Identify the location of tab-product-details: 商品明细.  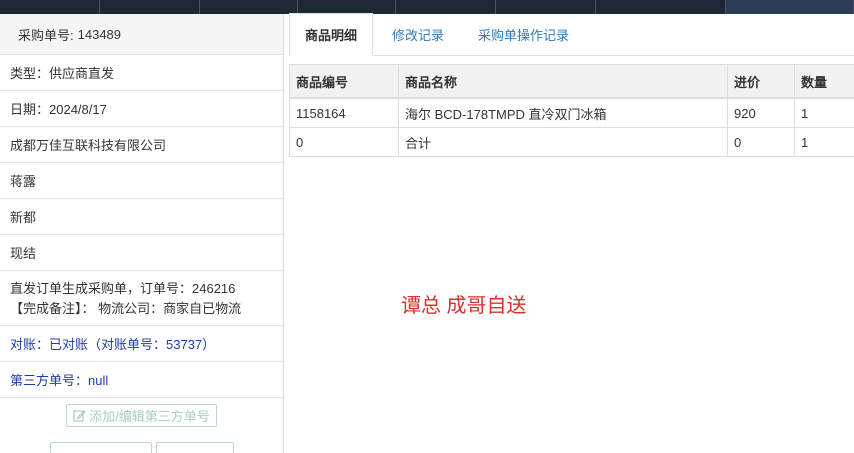
(331, 34).